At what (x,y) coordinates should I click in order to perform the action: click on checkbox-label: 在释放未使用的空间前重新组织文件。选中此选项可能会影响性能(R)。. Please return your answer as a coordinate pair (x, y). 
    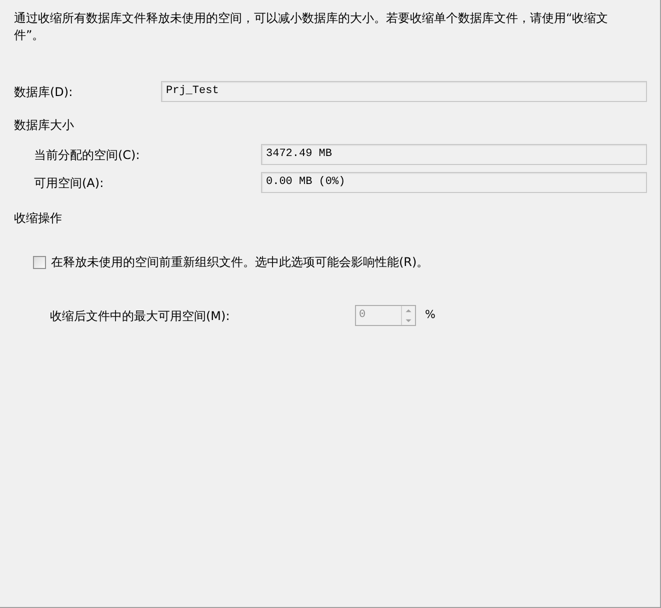
    Looking at the image, I should click on (240, 262).